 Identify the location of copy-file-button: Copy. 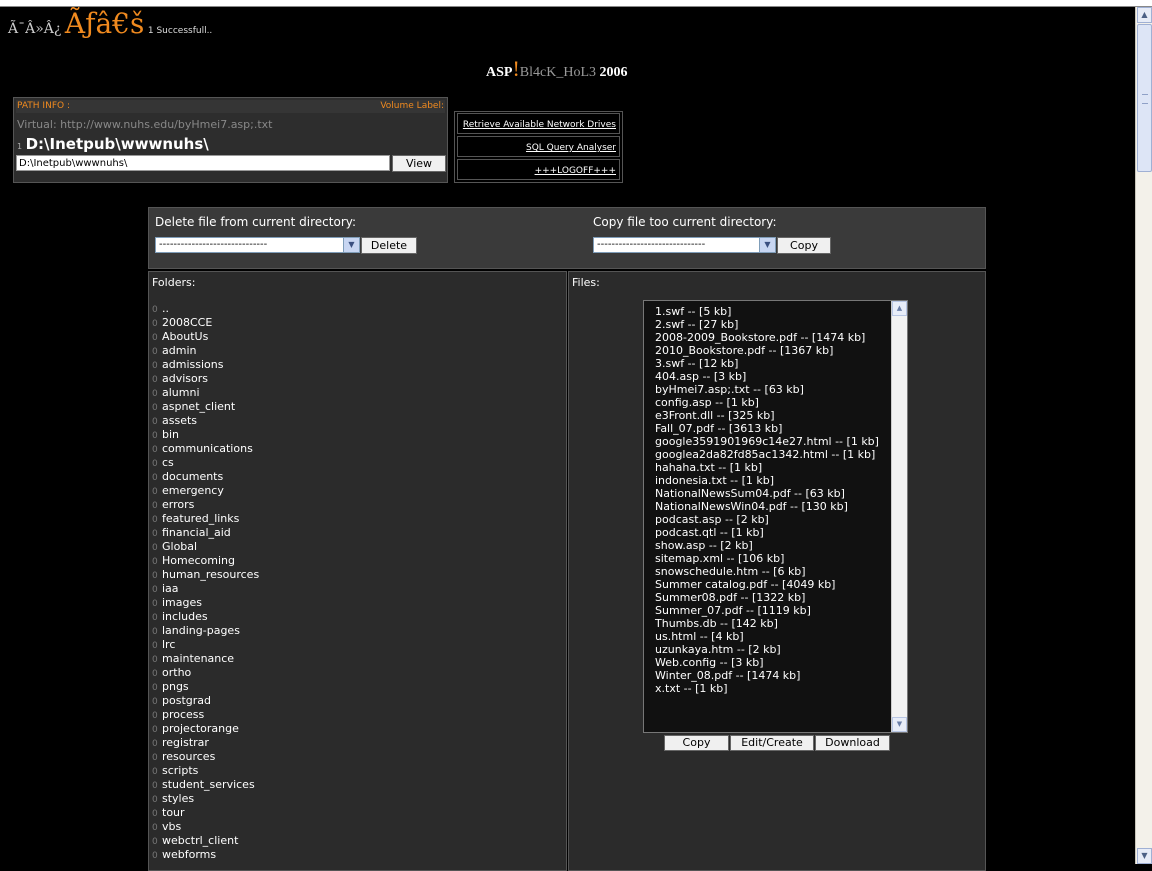
(696, 743).